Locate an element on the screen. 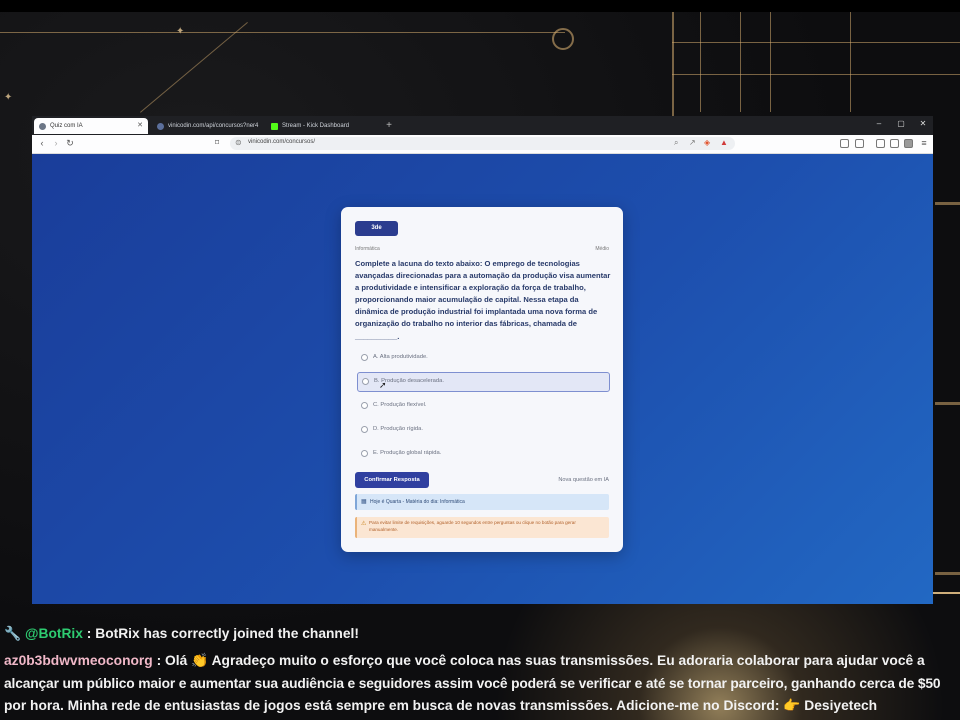  mouse-cursor-icon: ➚ is located at coordinates (383, 385).